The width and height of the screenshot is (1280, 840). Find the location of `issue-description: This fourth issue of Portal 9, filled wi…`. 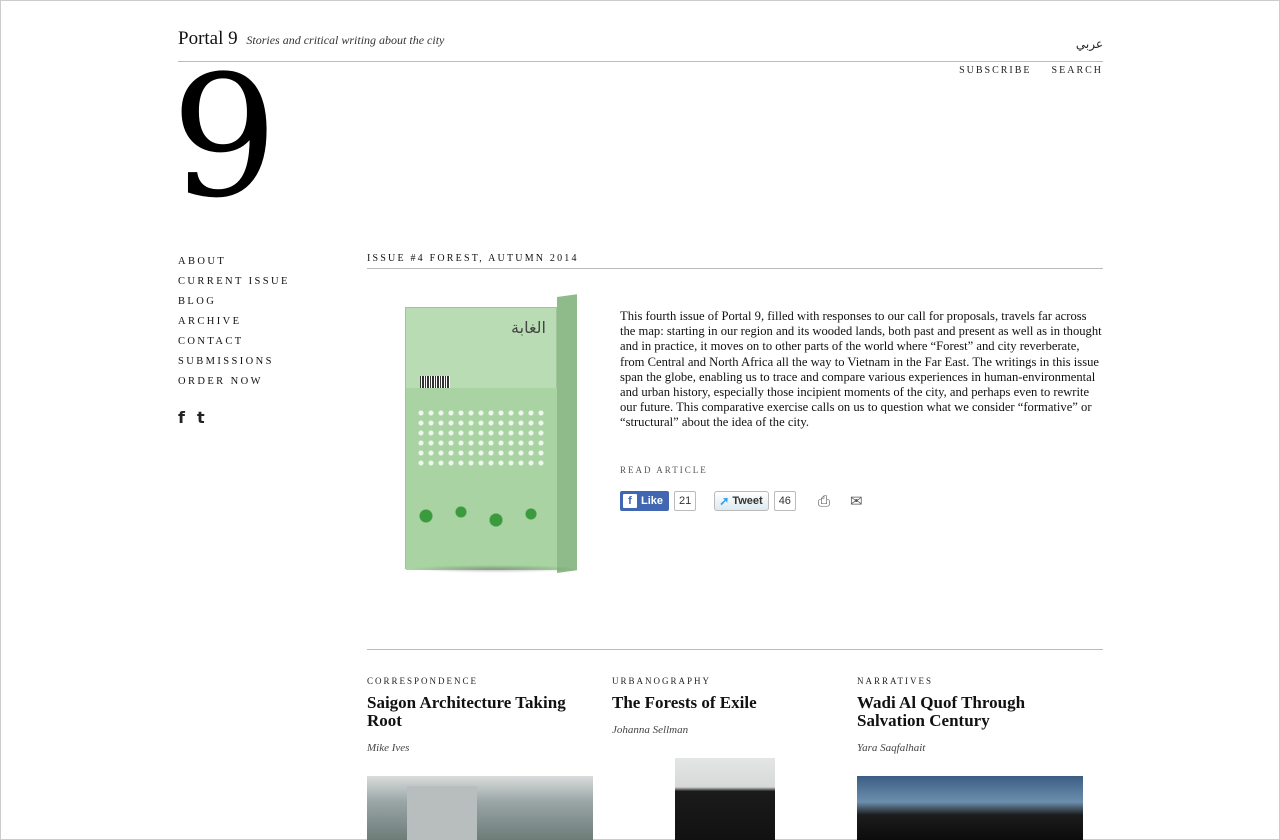

issue-description: This fourth issue of Portal 9, filled wi… is located at coordinates (861, 369).